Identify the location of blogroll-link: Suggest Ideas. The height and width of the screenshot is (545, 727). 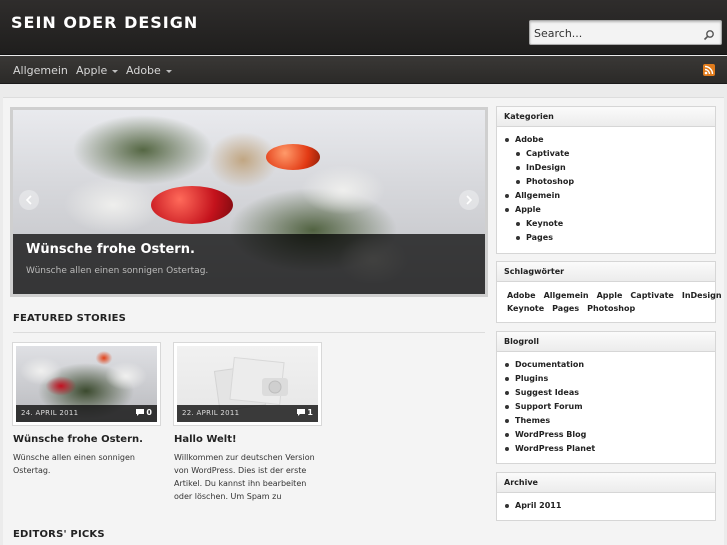
(606, 393).